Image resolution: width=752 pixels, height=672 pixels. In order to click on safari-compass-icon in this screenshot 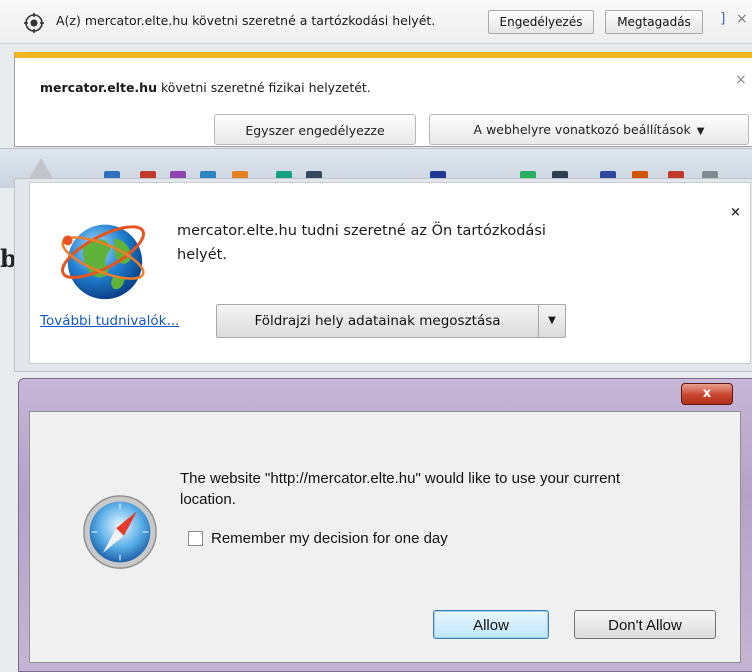, I will do `click(120, 532)`.